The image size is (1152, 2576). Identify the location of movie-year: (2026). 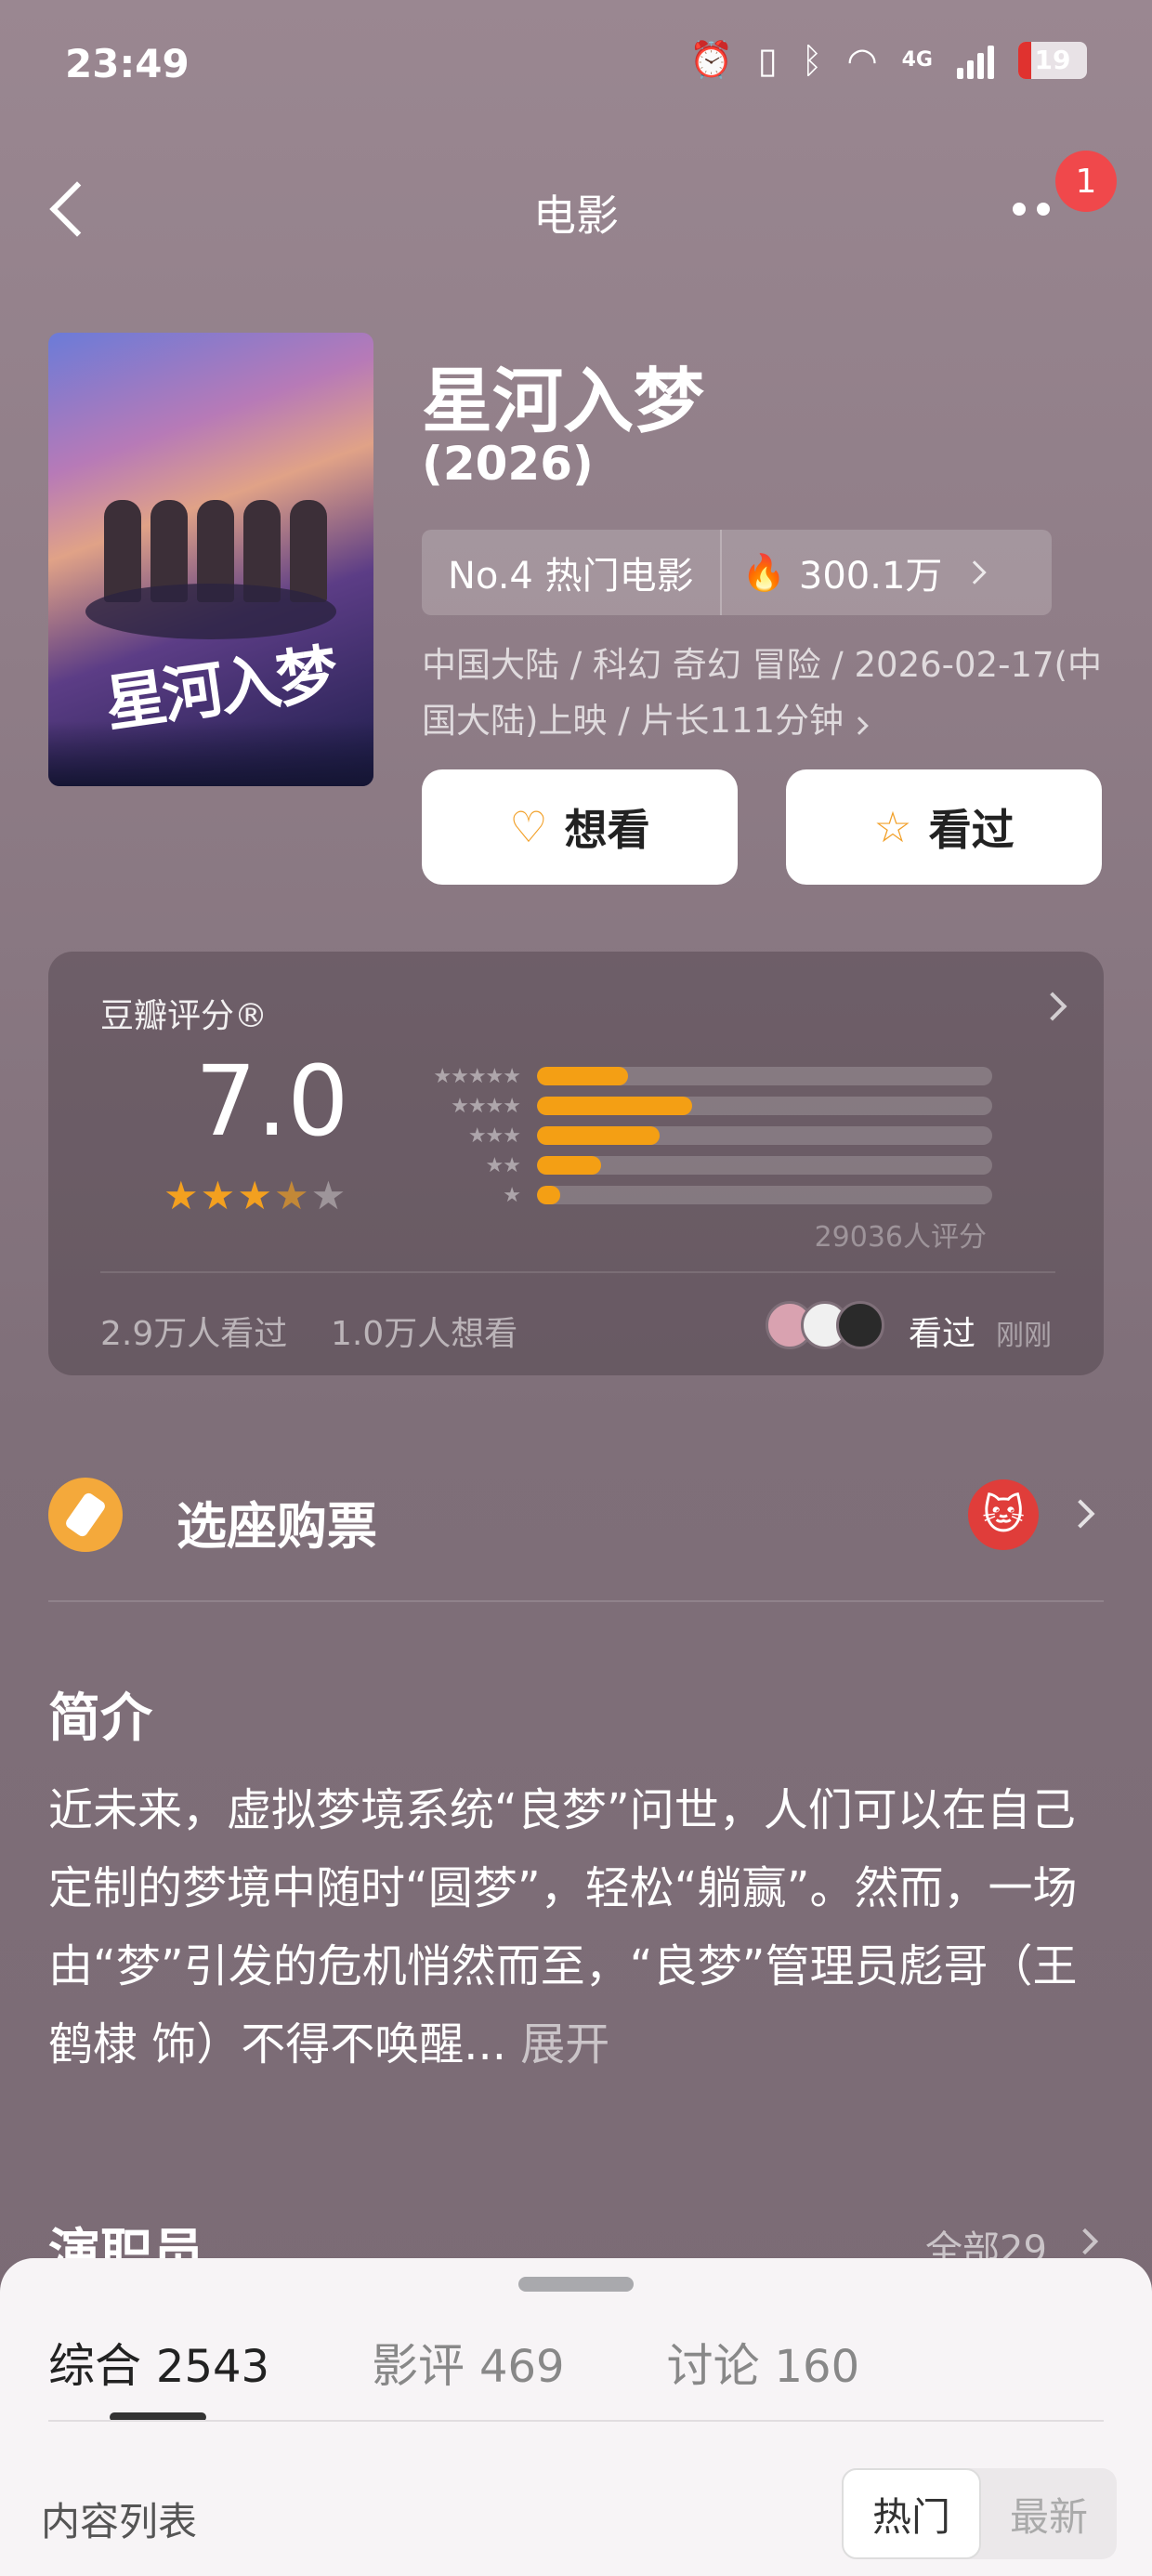
(508, 464).